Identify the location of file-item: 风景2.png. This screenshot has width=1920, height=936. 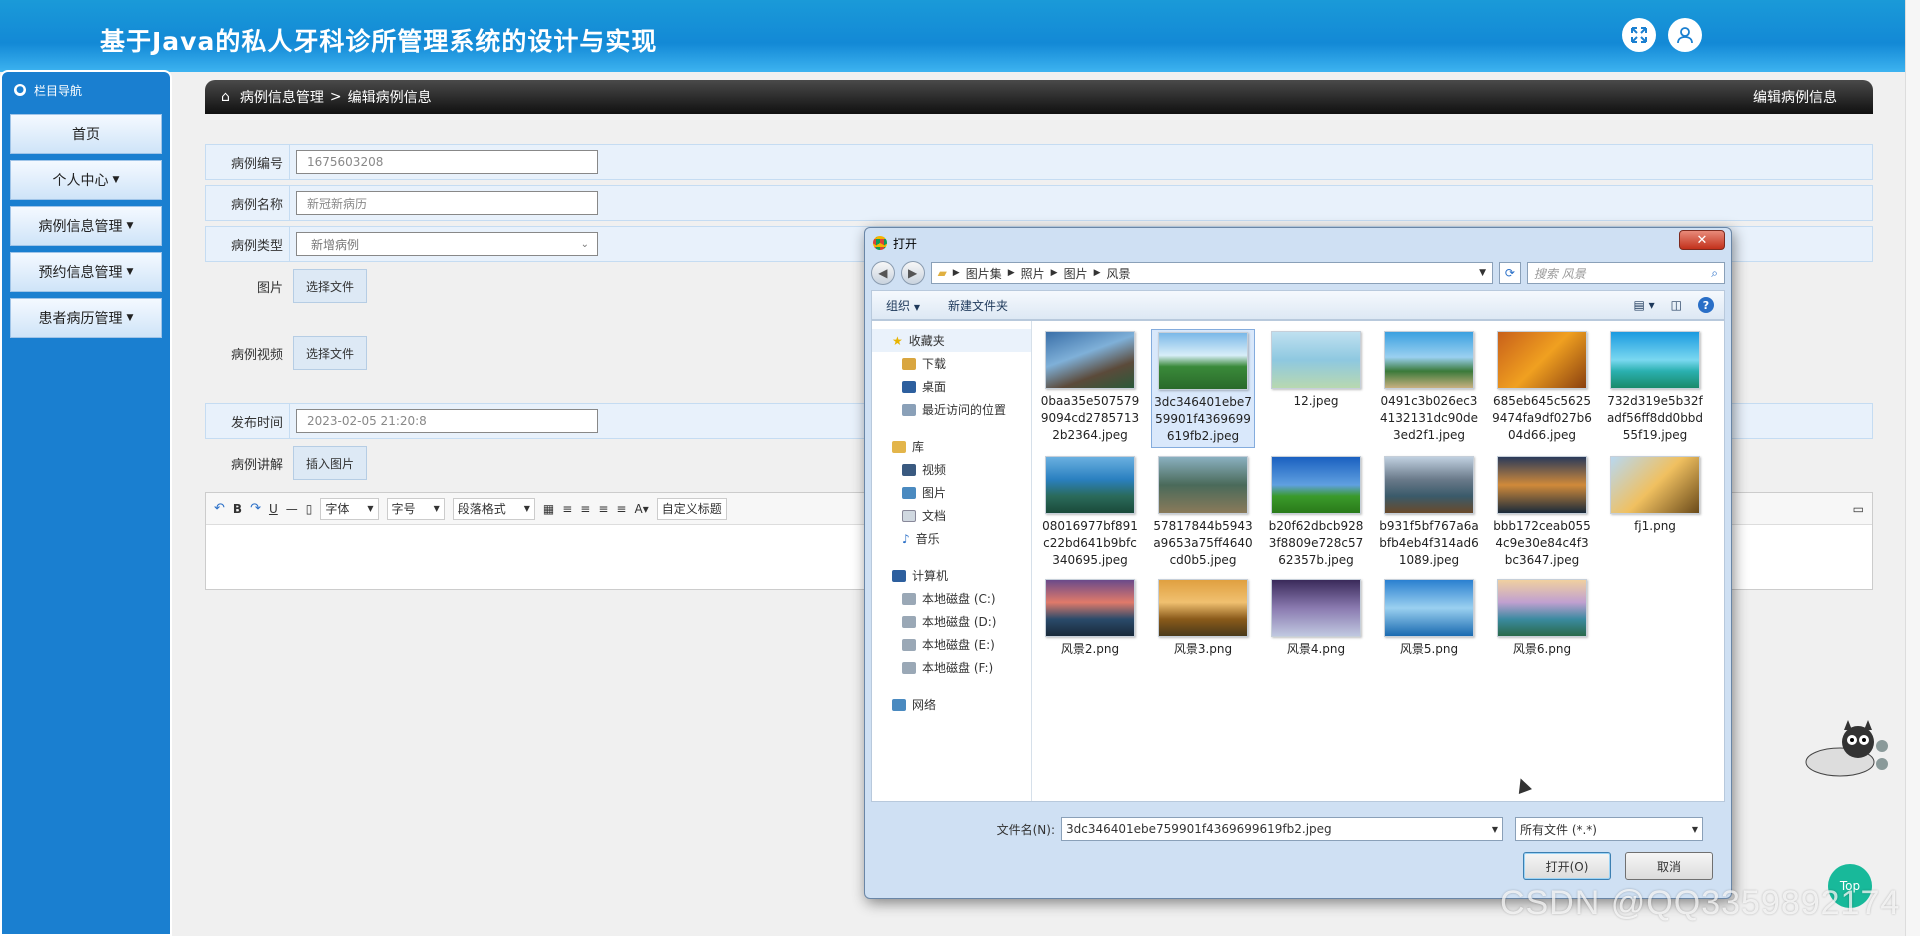
(1090, 618).